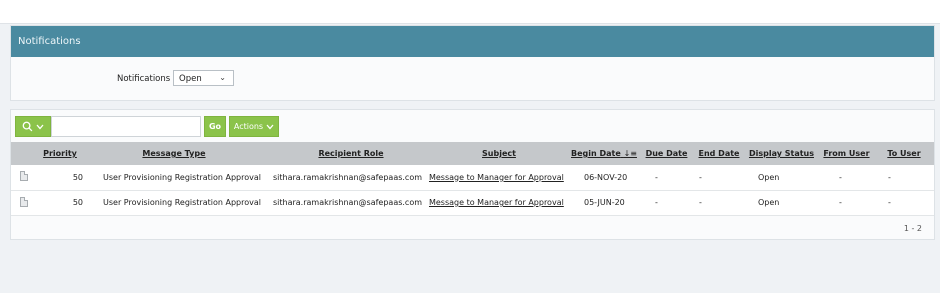 The height and width of the screenshot is (293, 940). Describe the element at coordinates (472, 41) in the screenshot. I see `region-title: Notifications` at that location.